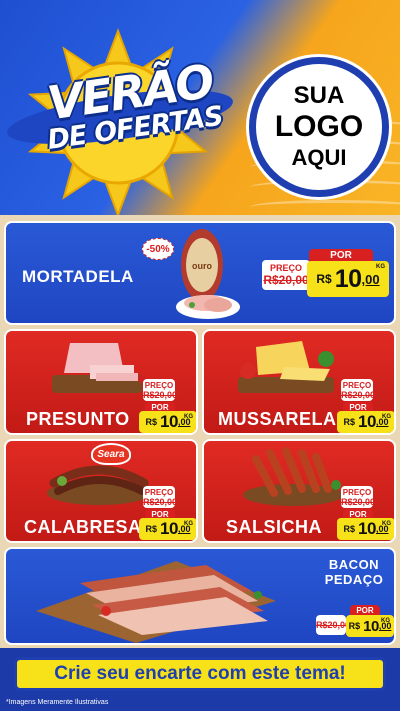 Image resolution: width=400 pixels, height=711 pixels. What do you see at coordinates (365, 406) in the screenshot?
I see `price-block-mussarela: PREÇO R$20,00 POR R$ 10 ,00 KG` at bounding box center [365, 406].